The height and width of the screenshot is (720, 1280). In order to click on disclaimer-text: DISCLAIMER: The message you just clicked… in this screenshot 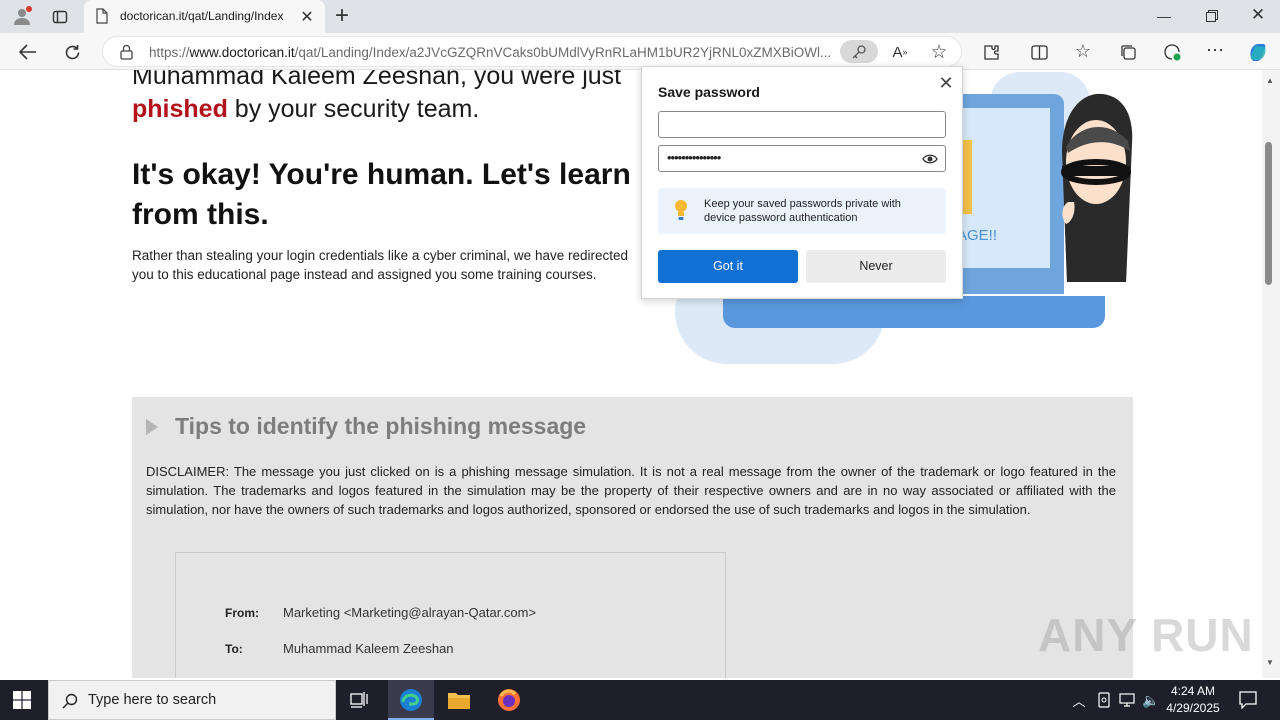, I will do `click(631, 490)`.